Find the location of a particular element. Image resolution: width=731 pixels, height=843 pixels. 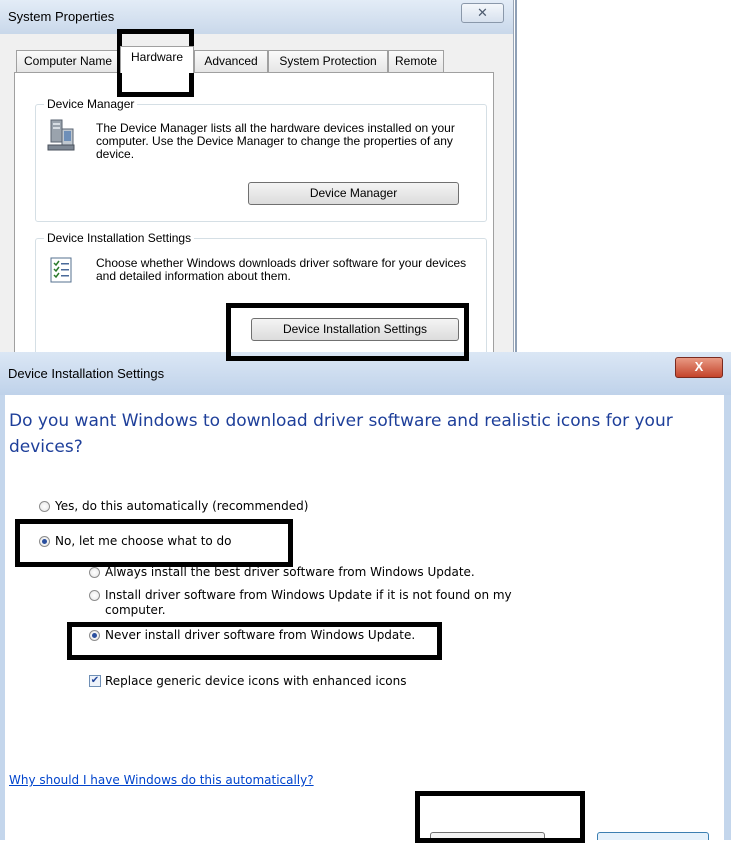

tab-system-protection: System Protection is located at coordinates (328, 61).